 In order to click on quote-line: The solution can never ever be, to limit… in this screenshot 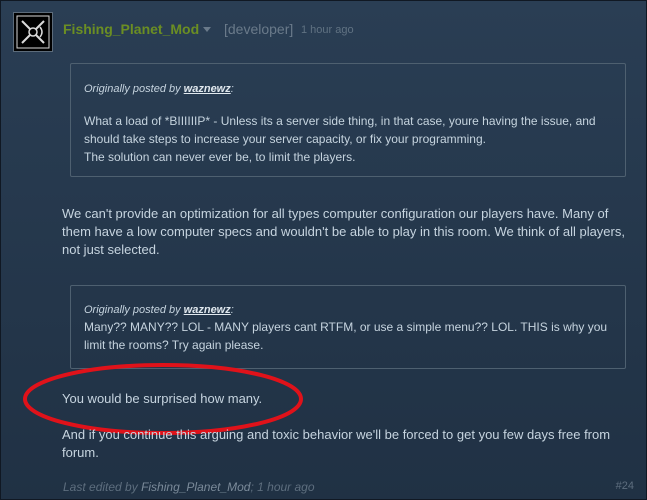, I will do `click(220, 157)`.